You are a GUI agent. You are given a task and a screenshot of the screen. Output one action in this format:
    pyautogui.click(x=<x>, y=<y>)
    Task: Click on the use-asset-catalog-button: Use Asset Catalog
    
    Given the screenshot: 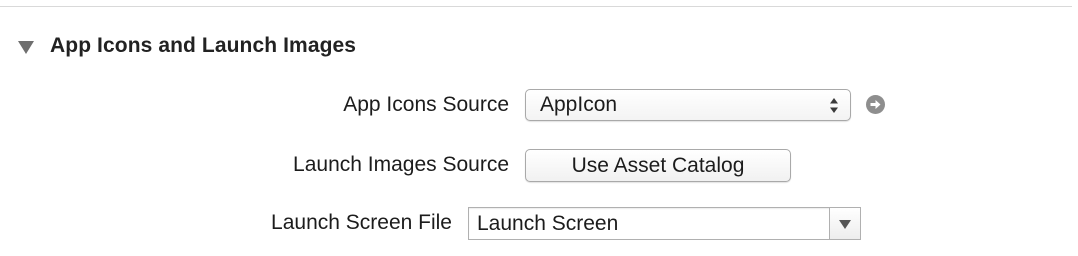 What is the action you would take?
    pyautogui.click(x=658, y=165)
    